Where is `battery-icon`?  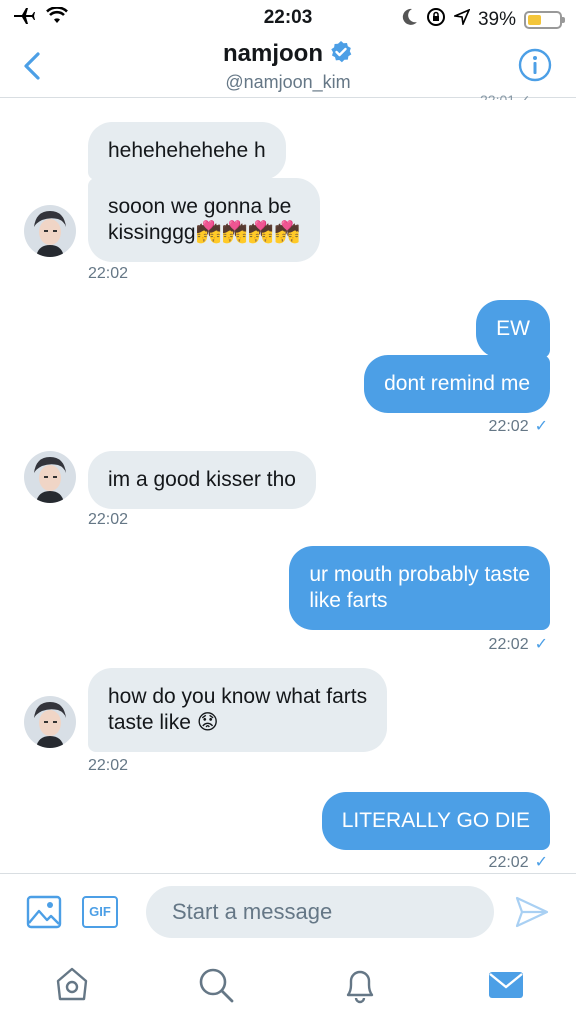
battery-icon is located at coordinates (544, 20).